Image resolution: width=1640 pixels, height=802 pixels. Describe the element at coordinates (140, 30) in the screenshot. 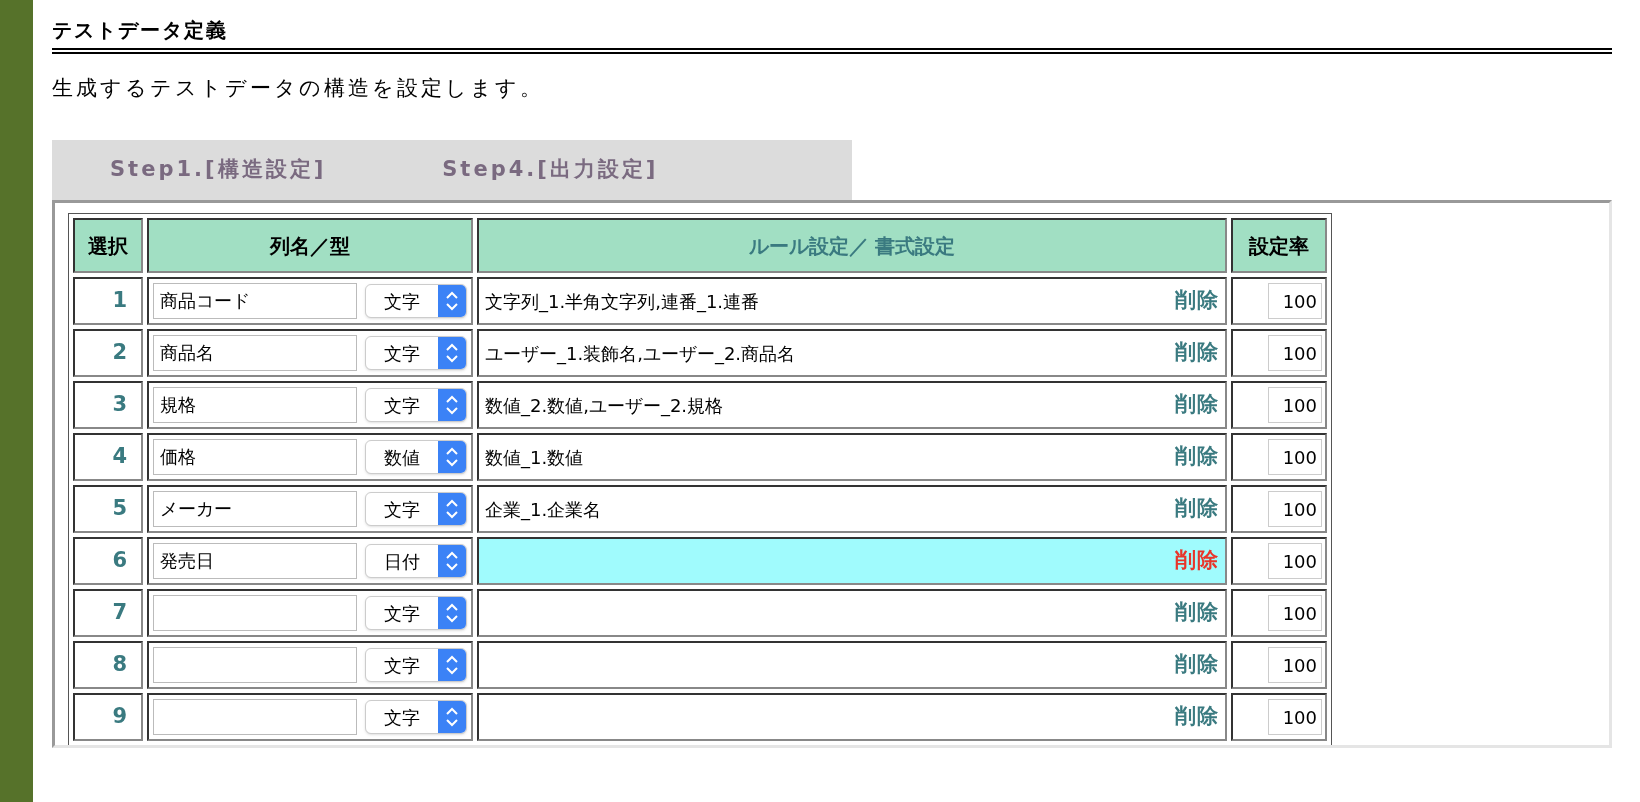

I see `page-title: テストデータ定義` at that location.